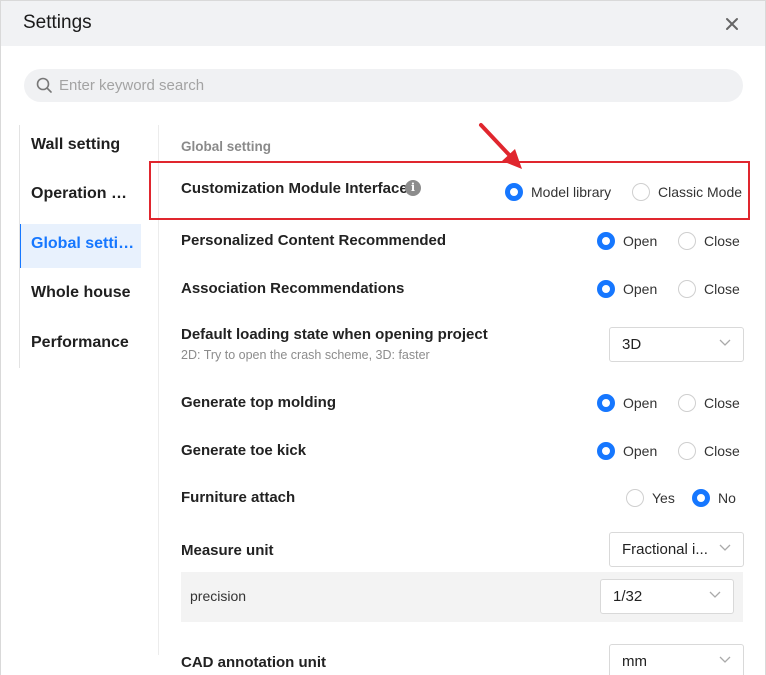 Image resolution: width=766 pixels, height=675 pixels. I want to click on radio-top-molding-open: Open, so click(627, 403).